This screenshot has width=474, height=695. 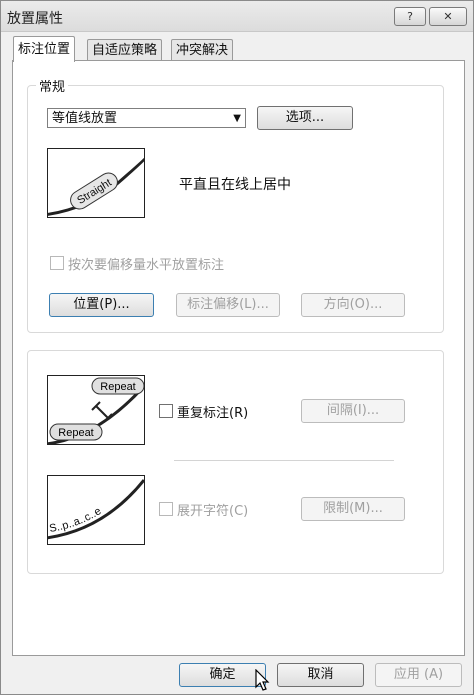 I want to click on tab-conflict-resolution: 冲突解决, so click(x=202, y=50).